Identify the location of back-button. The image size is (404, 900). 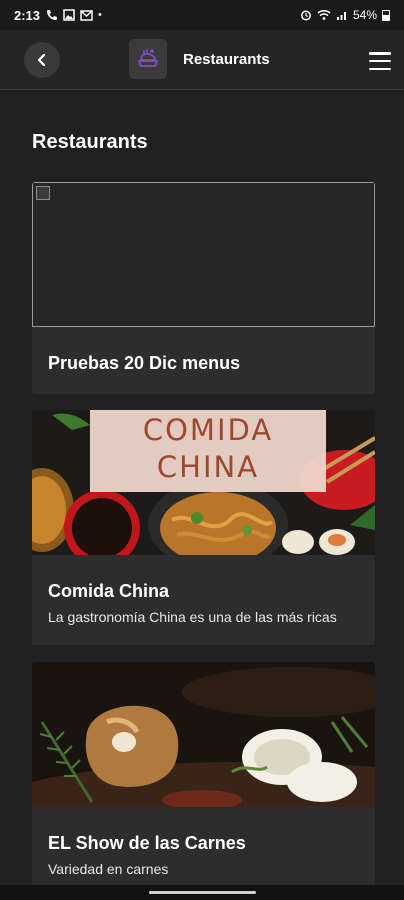
(42, 60).